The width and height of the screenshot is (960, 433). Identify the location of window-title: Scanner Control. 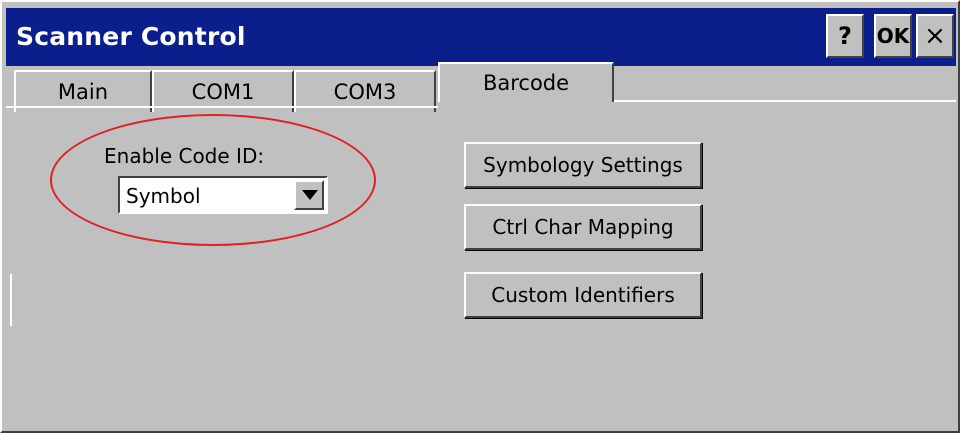
(131, 36).